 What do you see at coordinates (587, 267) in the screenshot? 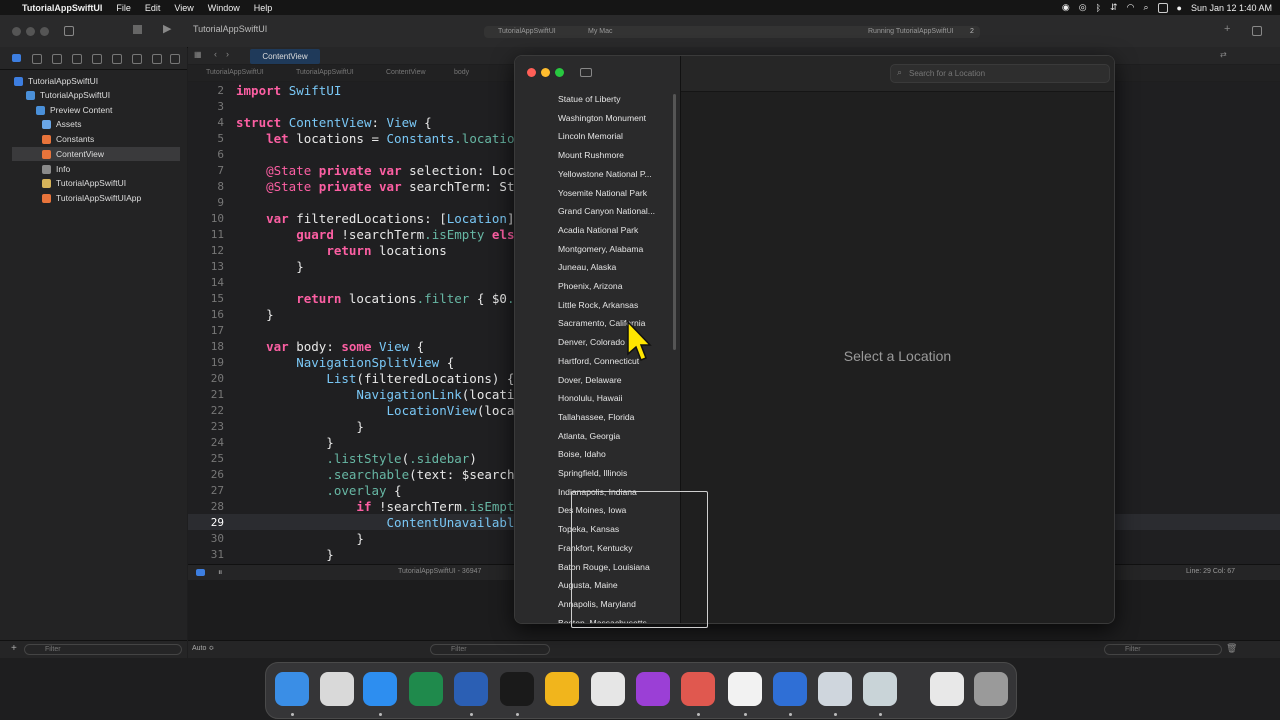
I see `location-list-item: Juneau, Alaska` at bounding box center [587, 267].